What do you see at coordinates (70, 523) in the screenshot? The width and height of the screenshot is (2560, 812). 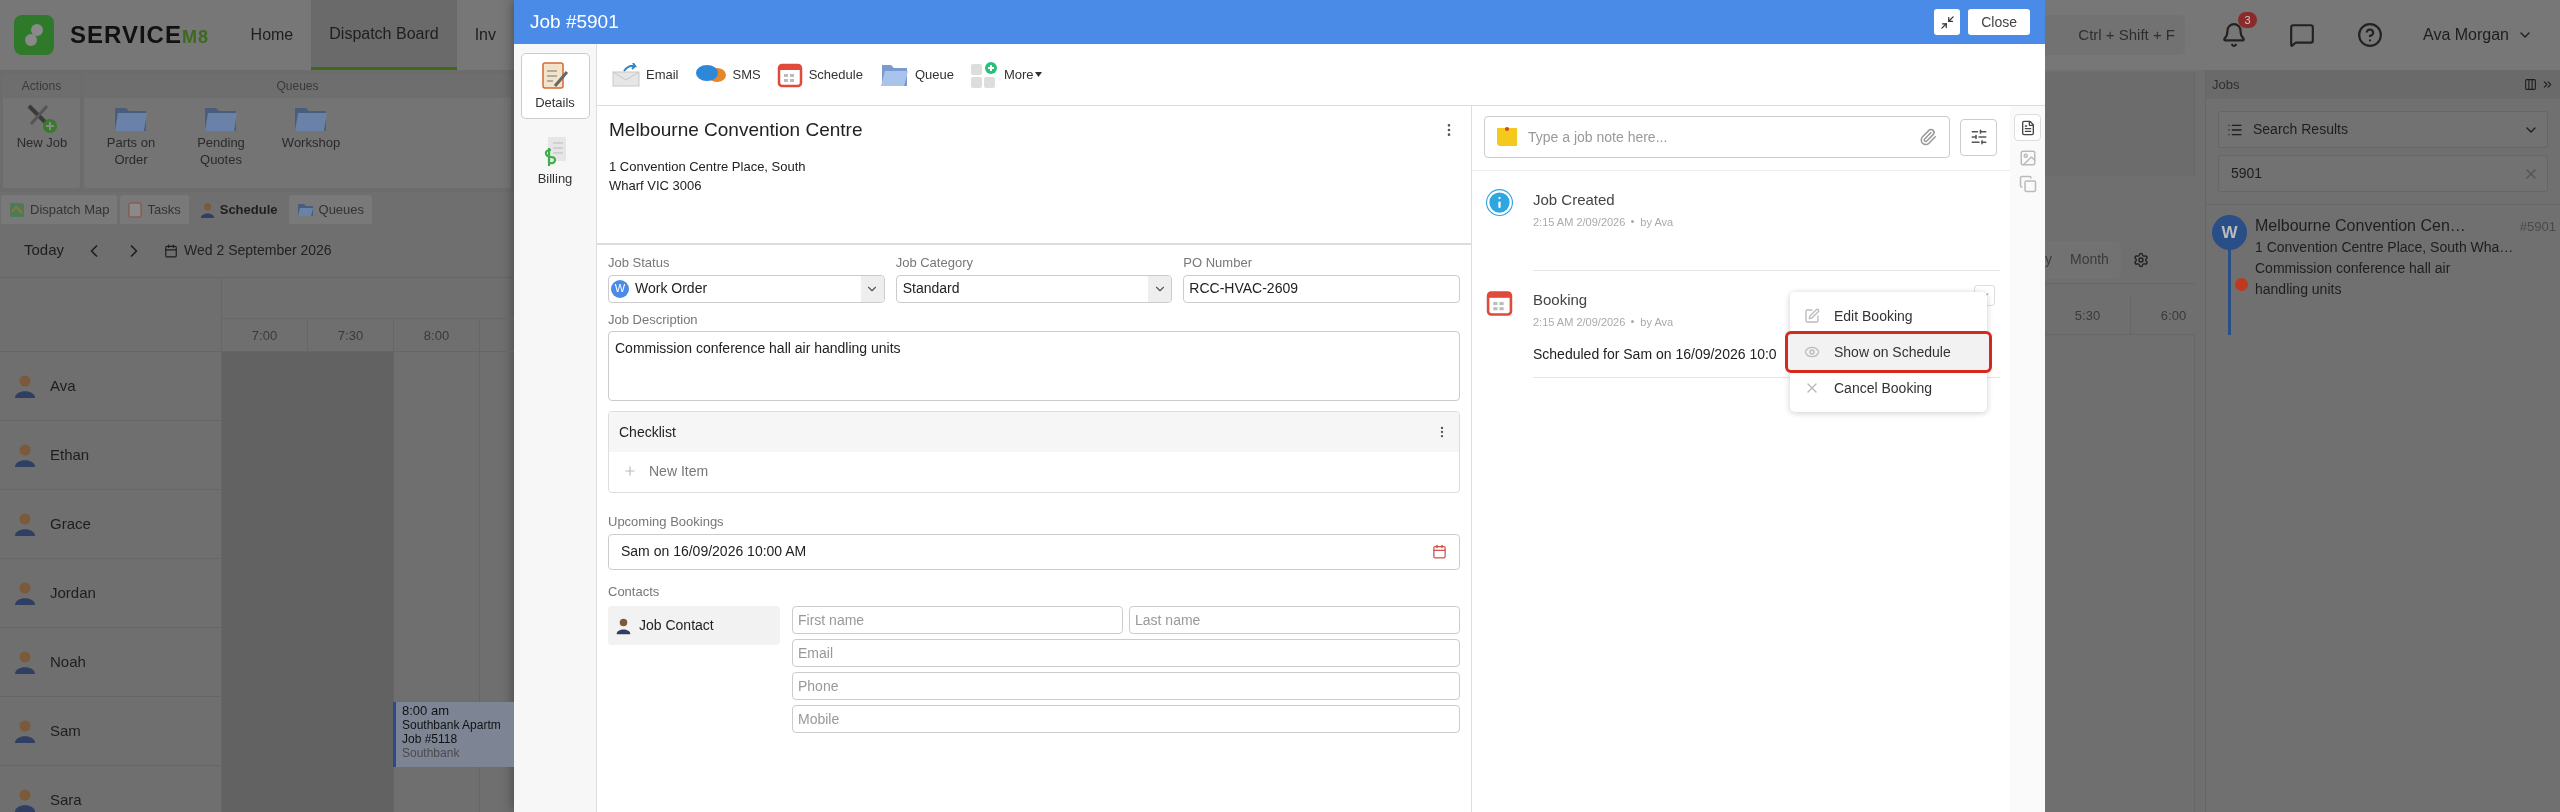 I see `staff-name: Grace` at bounding box center [70, 523].